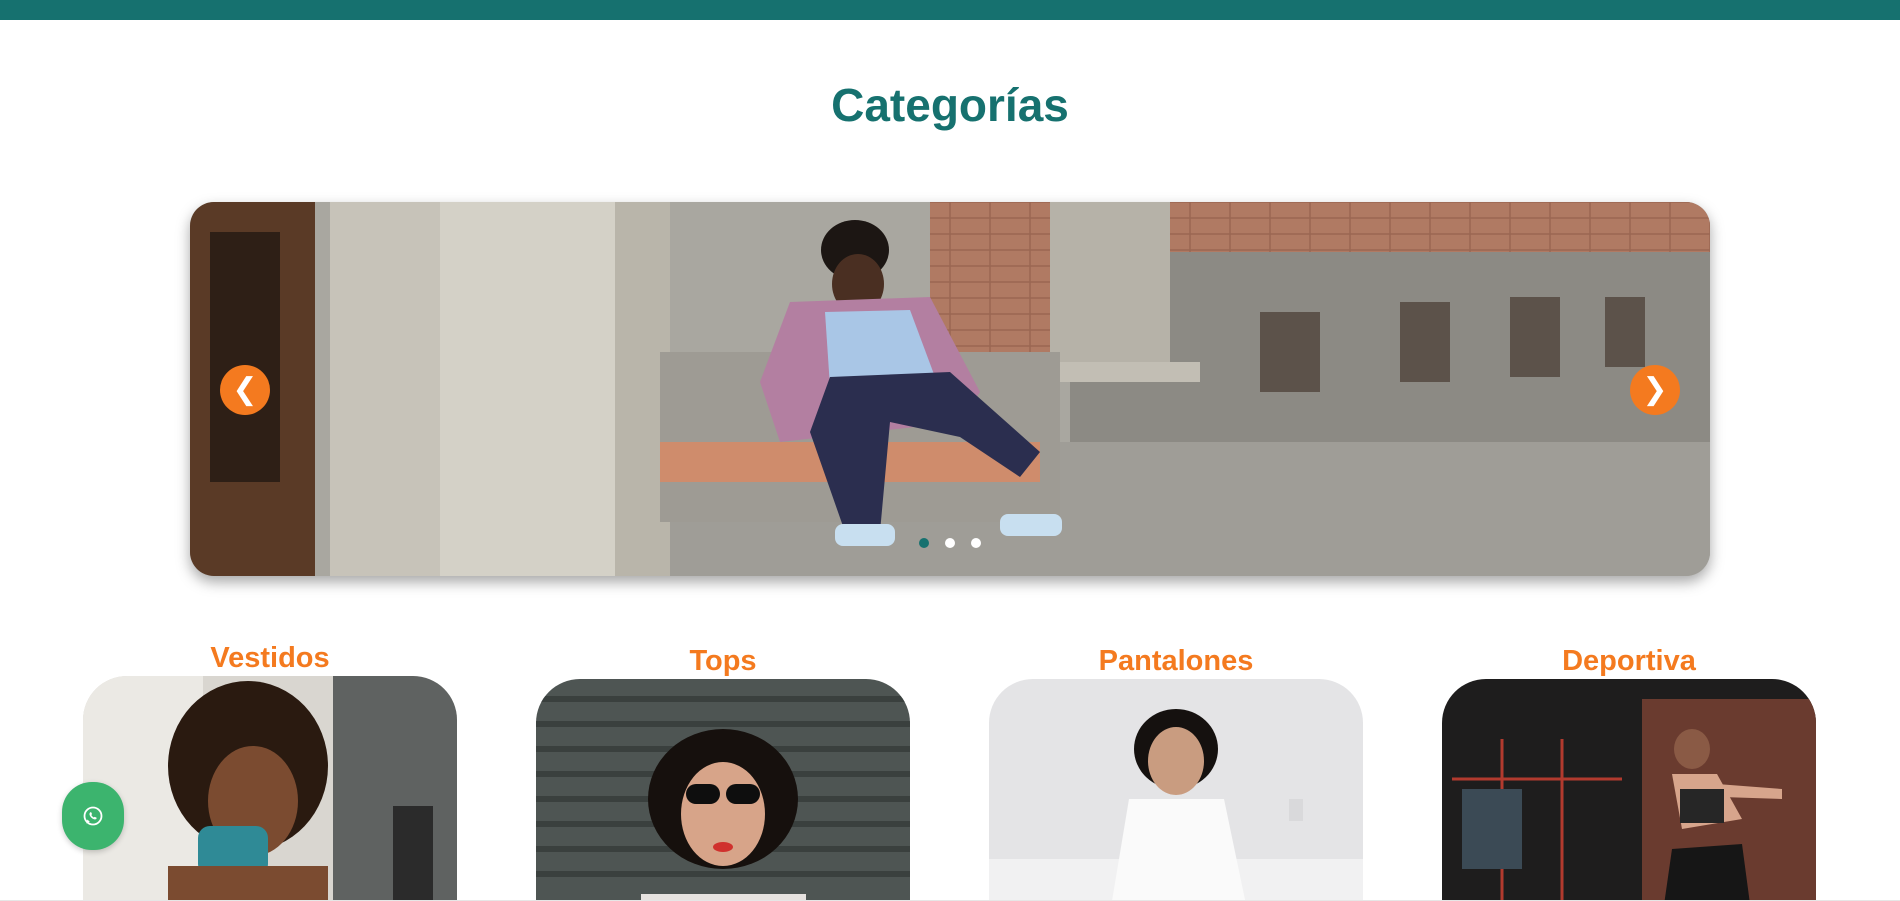  I want to click on category-image-pantalones, so click(1176, 790).